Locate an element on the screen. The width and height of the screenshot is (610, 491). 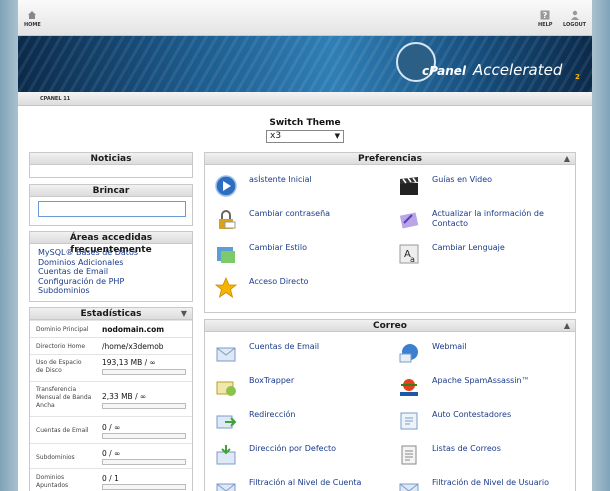
brand-sub: Accelerated is located at coordinates (518, 70).